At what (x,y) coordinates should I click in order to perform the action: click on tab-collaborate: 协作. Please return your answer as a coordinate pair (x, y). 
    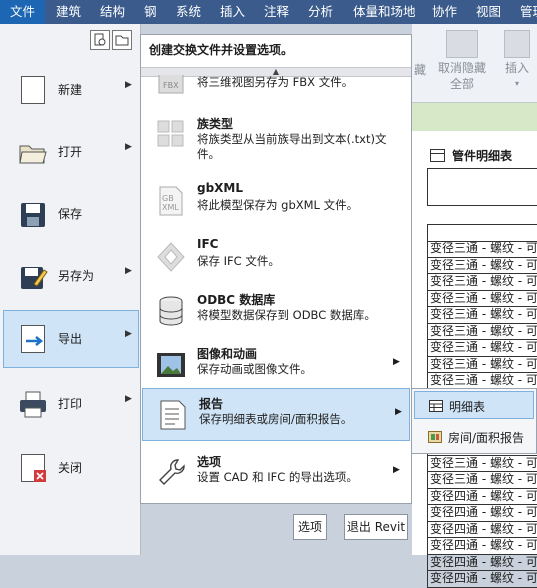
    Looking at the image, I should click on (444, 12).